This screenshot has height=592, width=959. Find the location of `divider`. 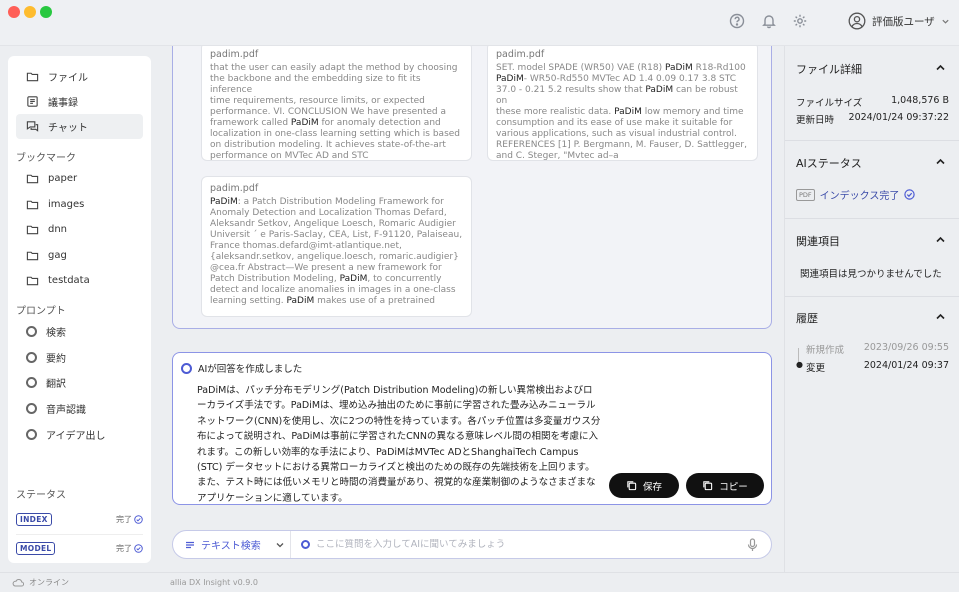

divider is located at coordinates (79, 534).